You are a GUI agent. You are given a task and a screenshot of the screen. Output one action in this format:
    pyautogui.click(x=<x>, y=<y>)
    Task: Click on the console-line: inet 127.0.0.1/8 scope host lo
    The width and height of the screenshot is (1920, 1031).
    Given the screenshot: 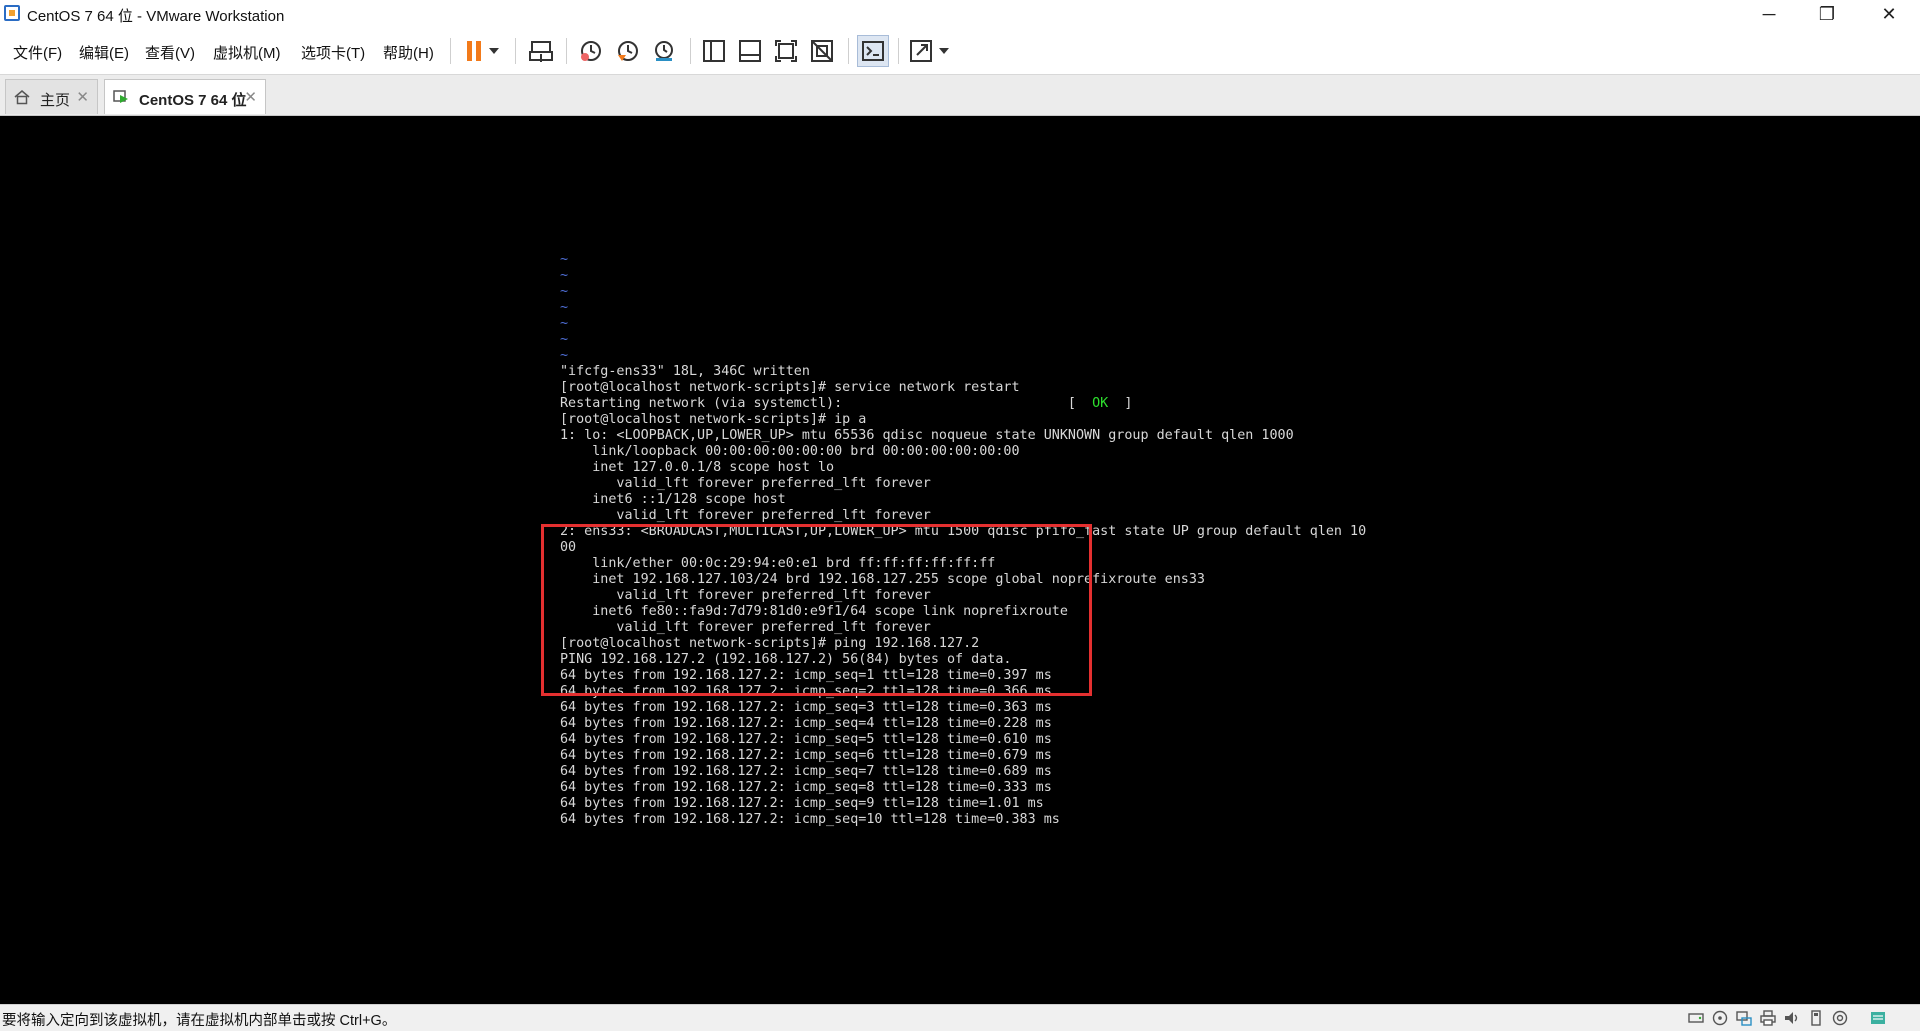 What is the action you would take?
    pyautogui.click(x=697, y=467)
    